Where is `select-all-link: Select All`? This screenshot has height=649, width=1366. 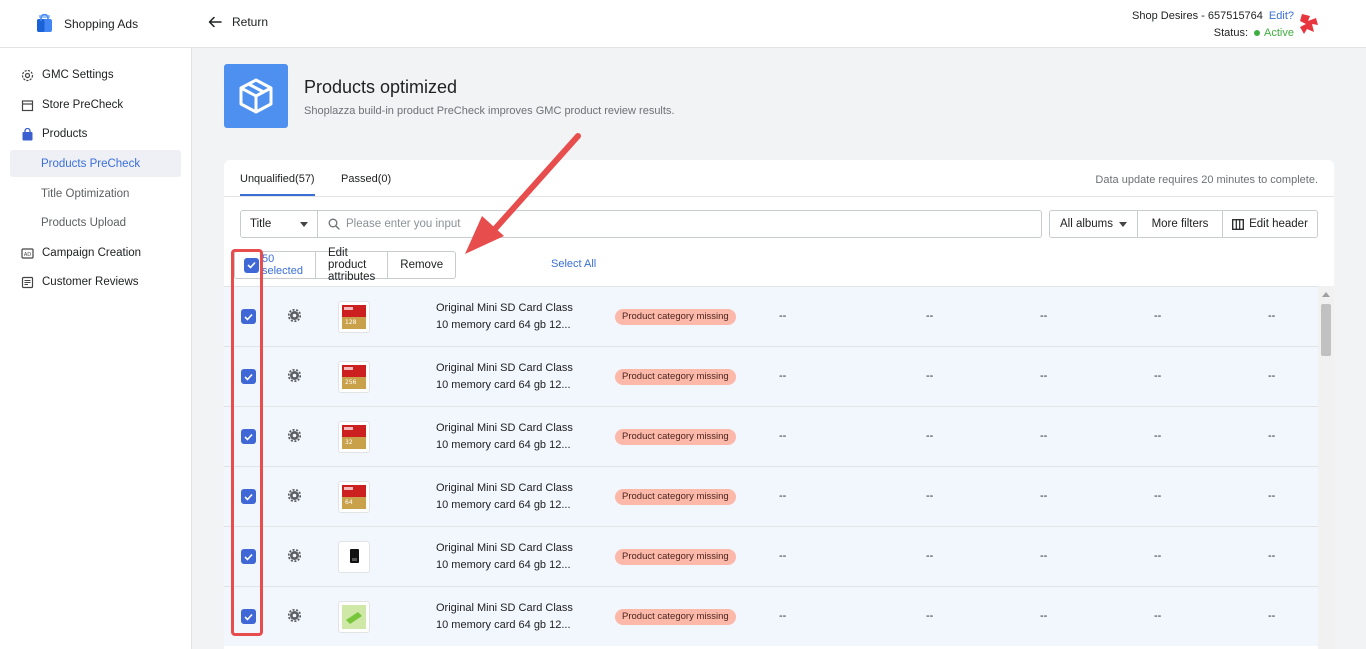
select-all-link: Select All is located at coordinates (573, 264).